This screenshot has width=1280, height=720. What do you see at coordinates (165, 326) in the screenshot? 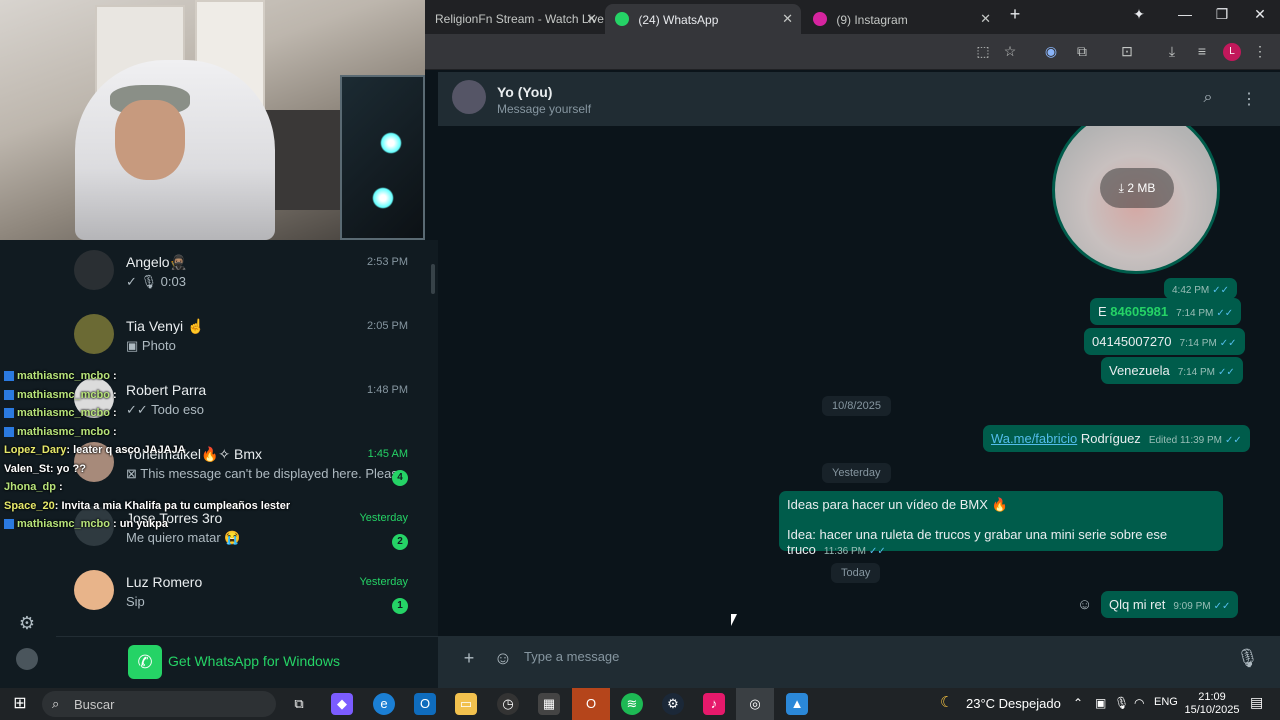
I see `chat-name: Tia Venyi ☝` at bounding box center [165, 326].